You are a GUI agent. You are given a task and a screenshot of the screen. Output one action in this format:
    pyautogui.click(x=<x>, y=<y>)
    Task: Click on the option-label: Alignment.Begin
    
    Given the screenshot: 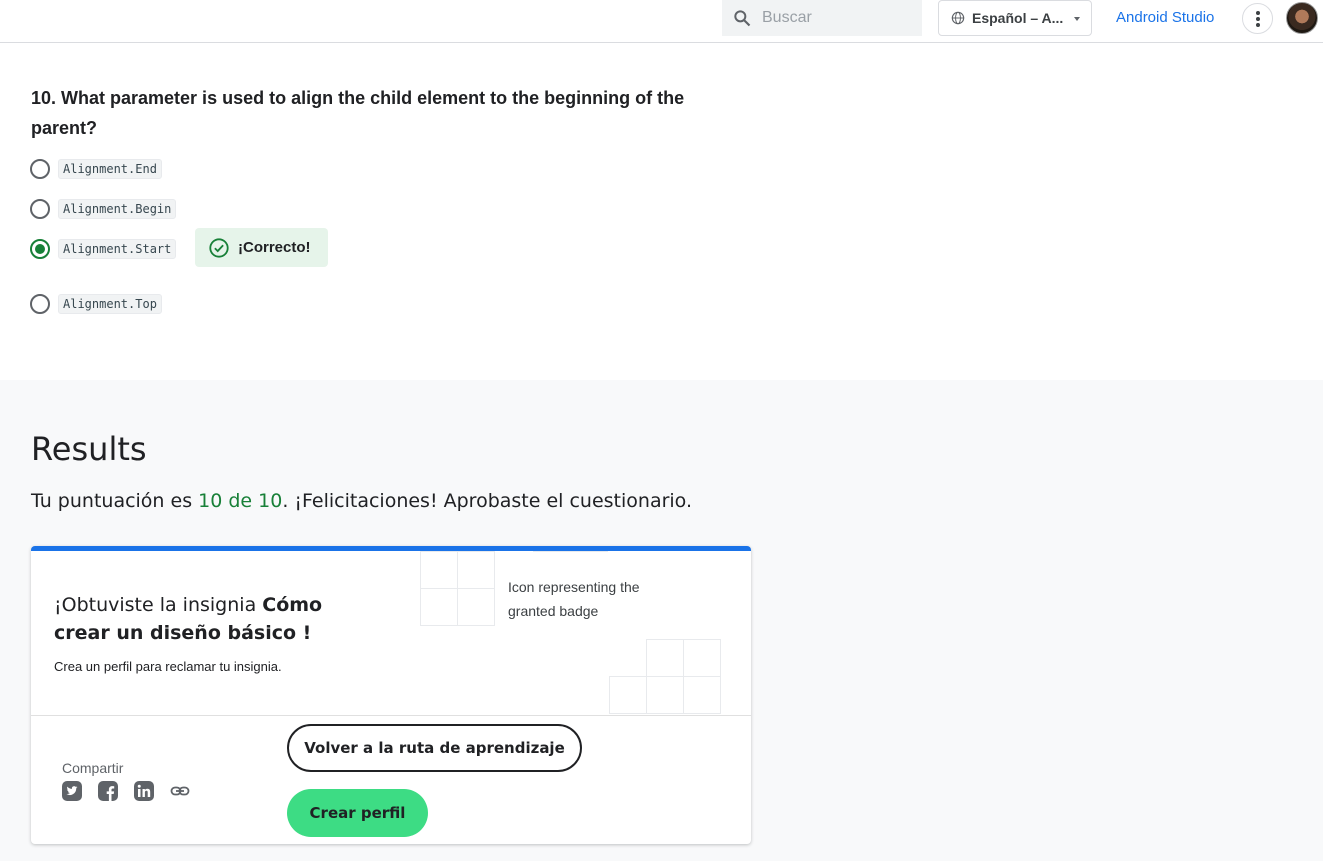 What is the action you would take?
    pyautogui.click(x=117, y=209)
    